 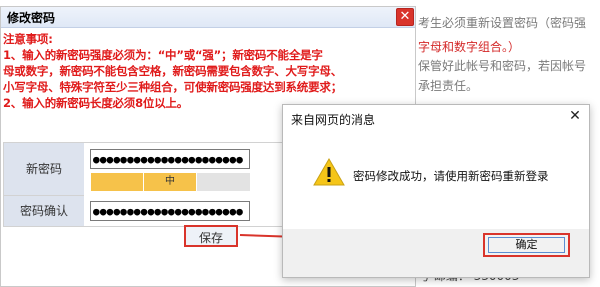 I want to click on ok-button: 确定, so click(x=526, y=245).